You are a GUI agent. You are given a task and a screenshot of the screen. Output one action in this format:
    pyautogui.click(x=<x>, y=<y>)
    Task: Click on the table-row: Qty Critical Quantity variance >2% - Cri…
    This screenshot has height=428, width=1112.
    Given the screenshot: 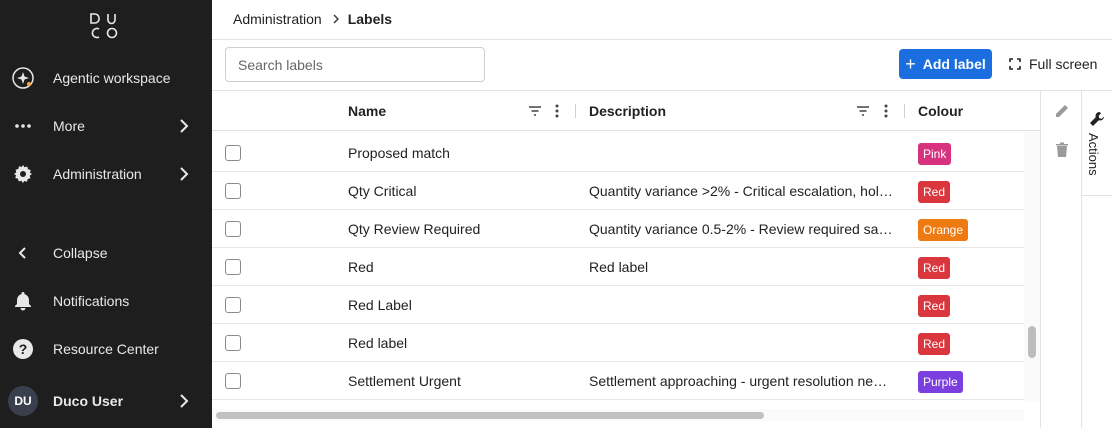 What is the action you would take?
    pyautogui.click(x=618, y=191)
    